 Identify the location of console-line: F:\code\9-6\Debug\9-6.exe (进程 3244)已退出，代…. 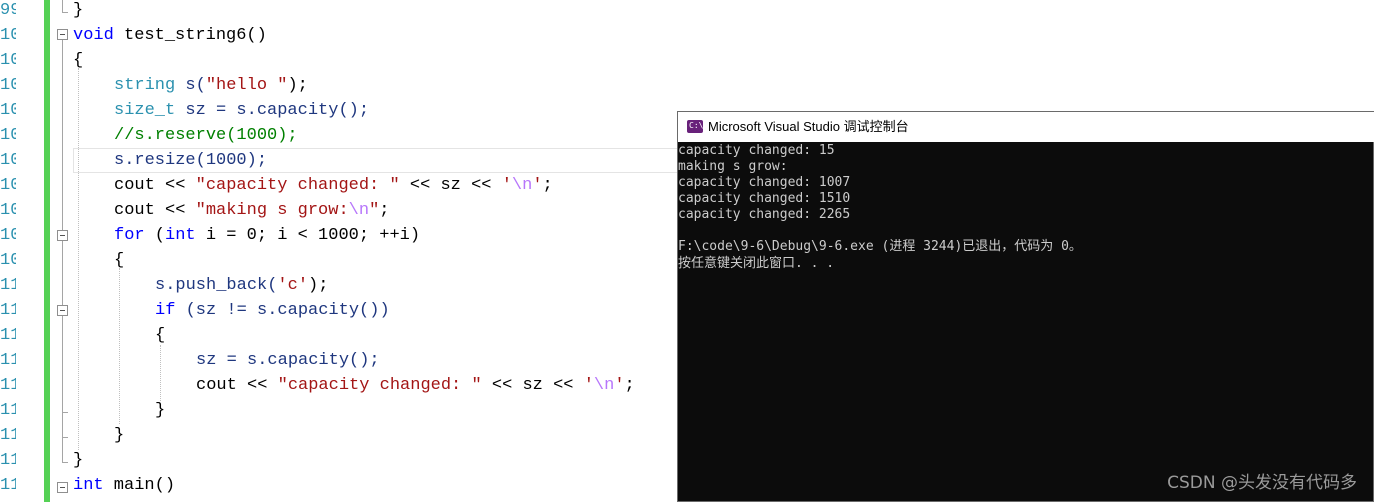
(880, 246).